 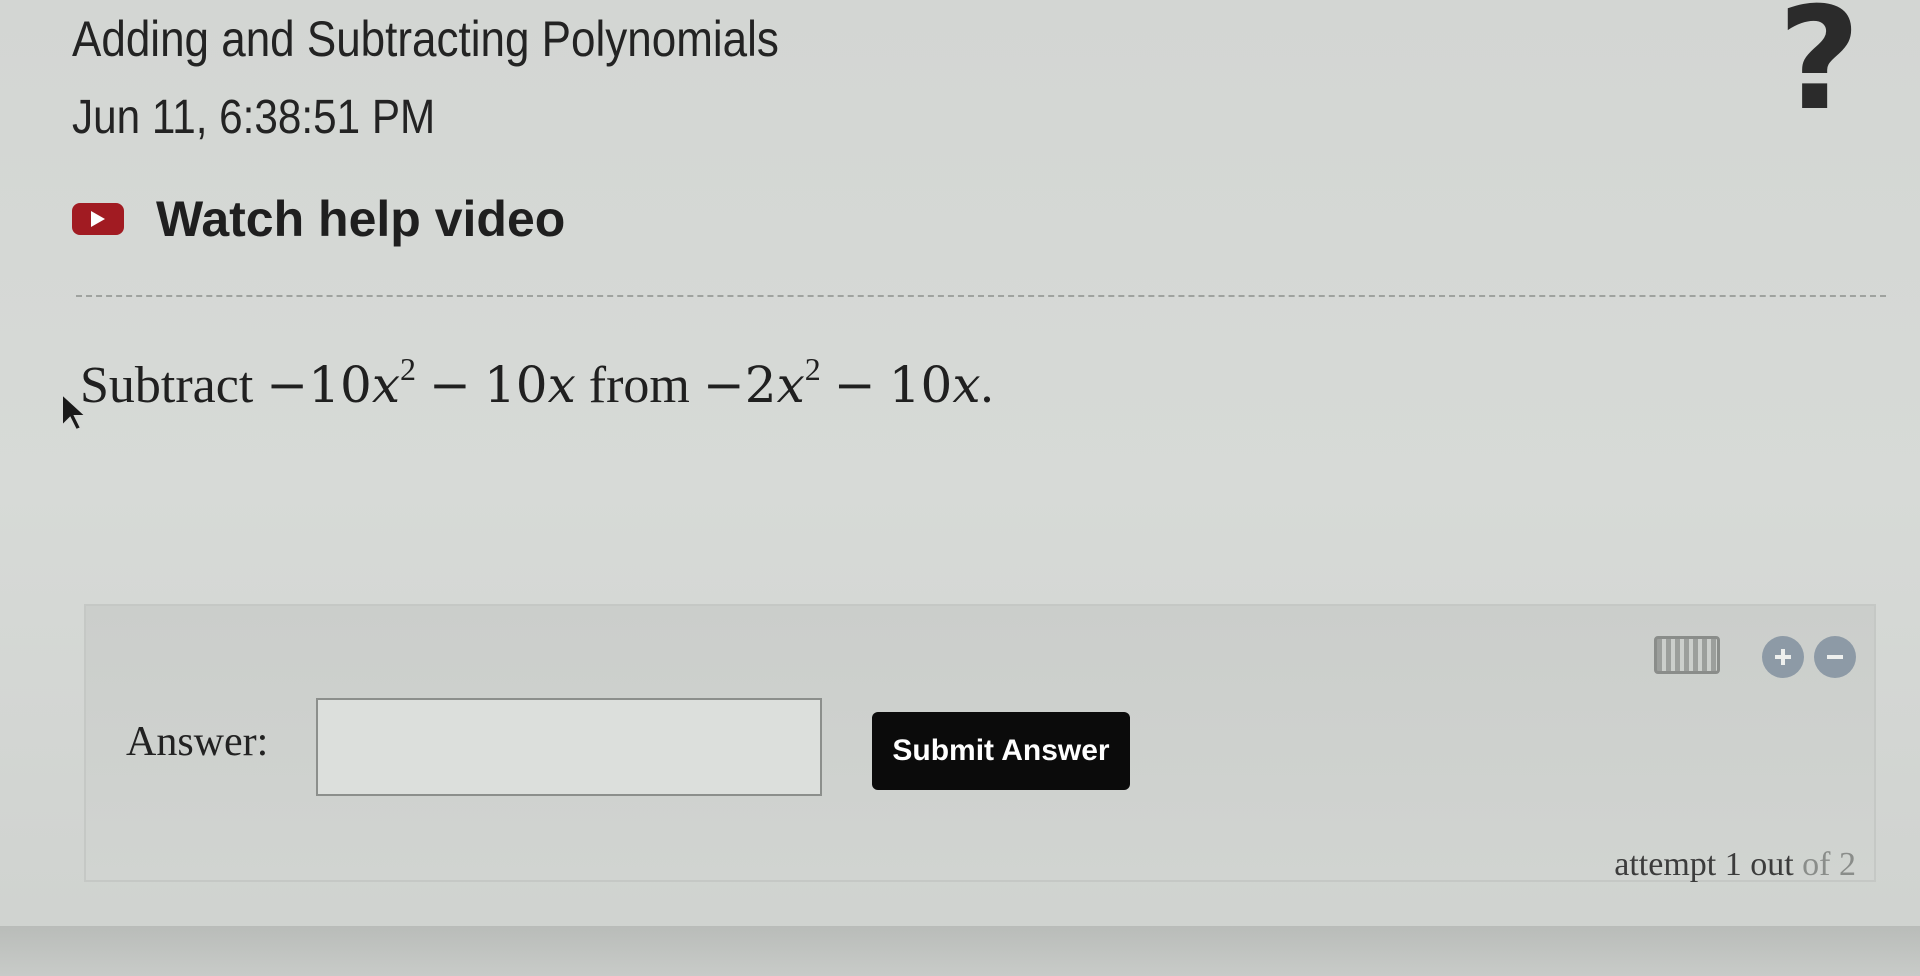 I want to click on submit-answer-button: Submit Answer, so click(x=1001, y=751).